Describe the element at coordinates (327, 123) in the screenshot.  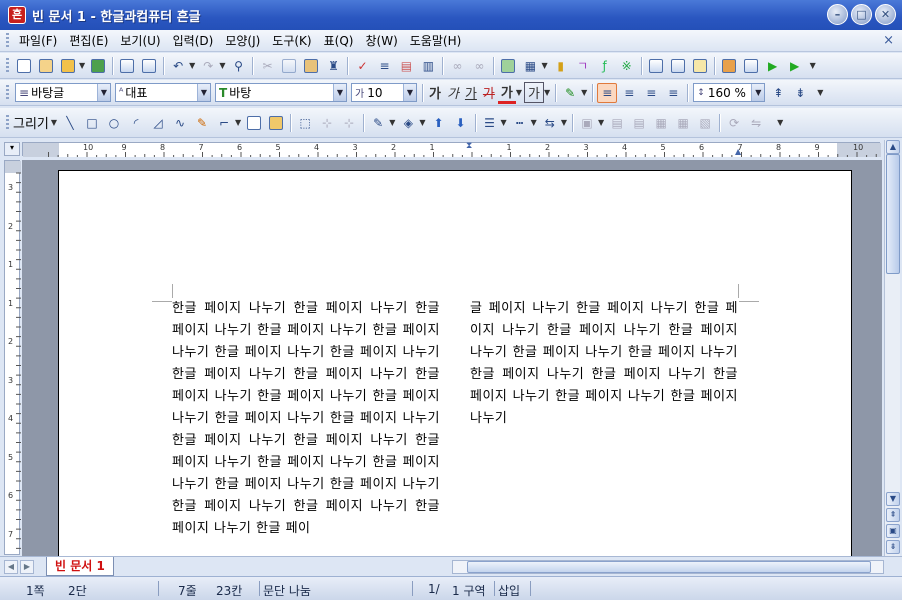
I see `group-icon: ⊹` at that location.